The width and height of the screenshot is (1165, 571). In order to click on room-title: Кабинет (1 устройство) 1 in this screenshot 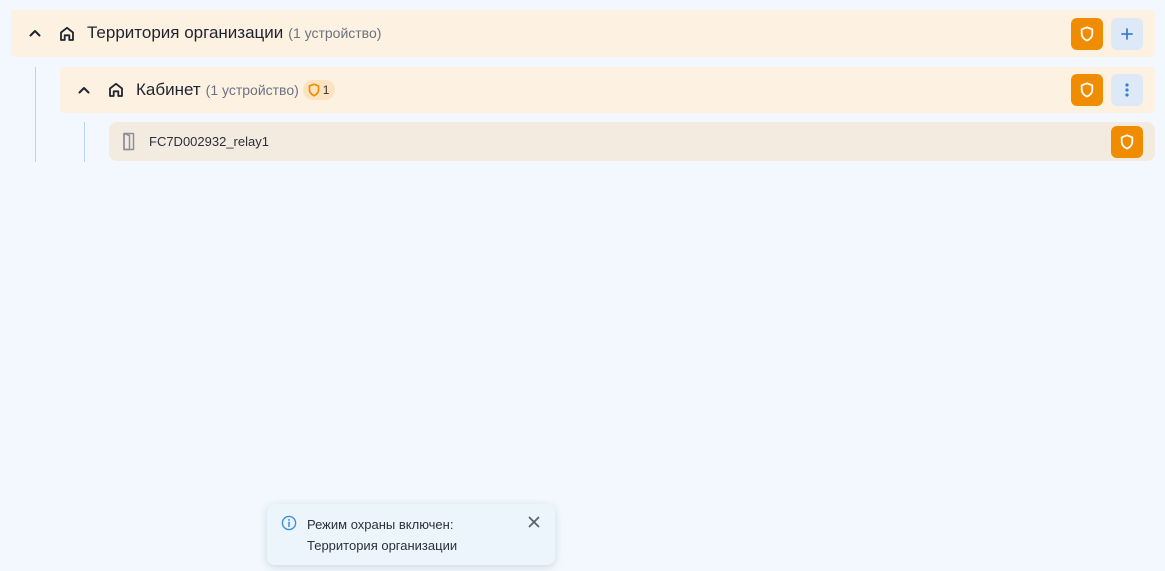, I will do `click(236, 90)`.